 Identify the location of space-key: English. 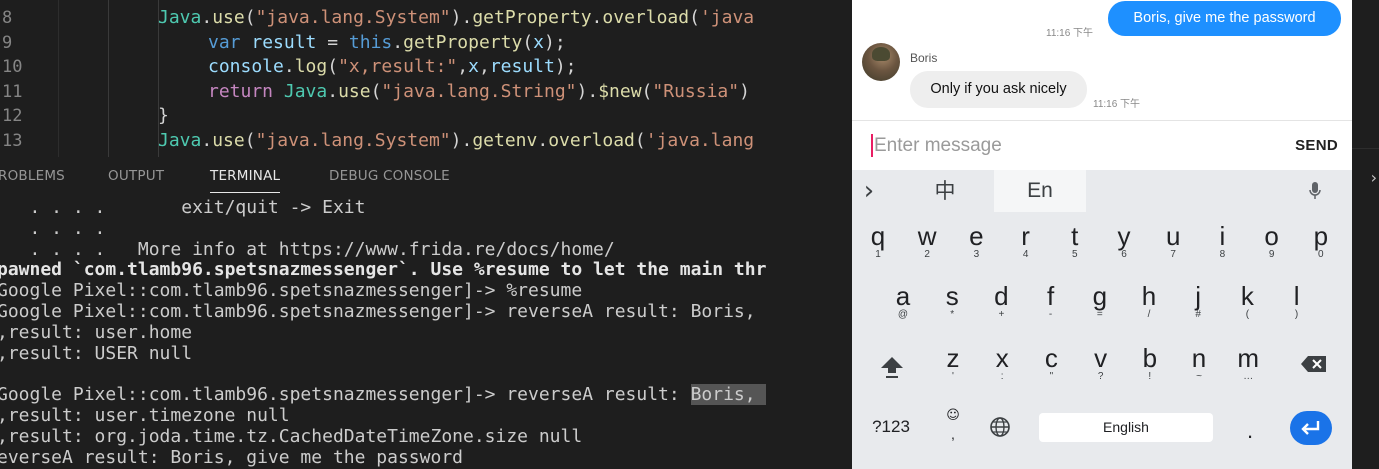
(1126, 427).